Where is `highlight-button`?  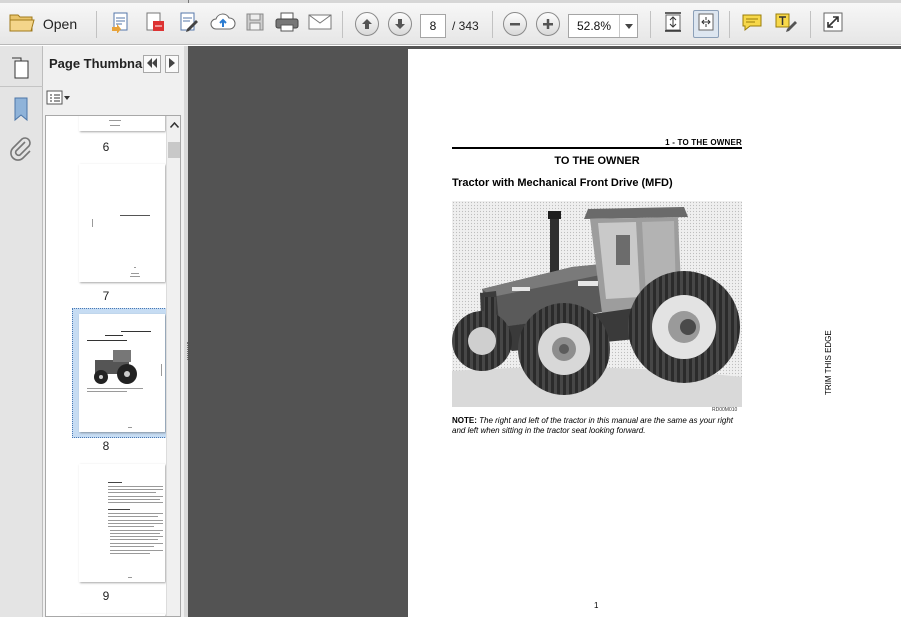 highlight-button is located at coordinates (786, 24).